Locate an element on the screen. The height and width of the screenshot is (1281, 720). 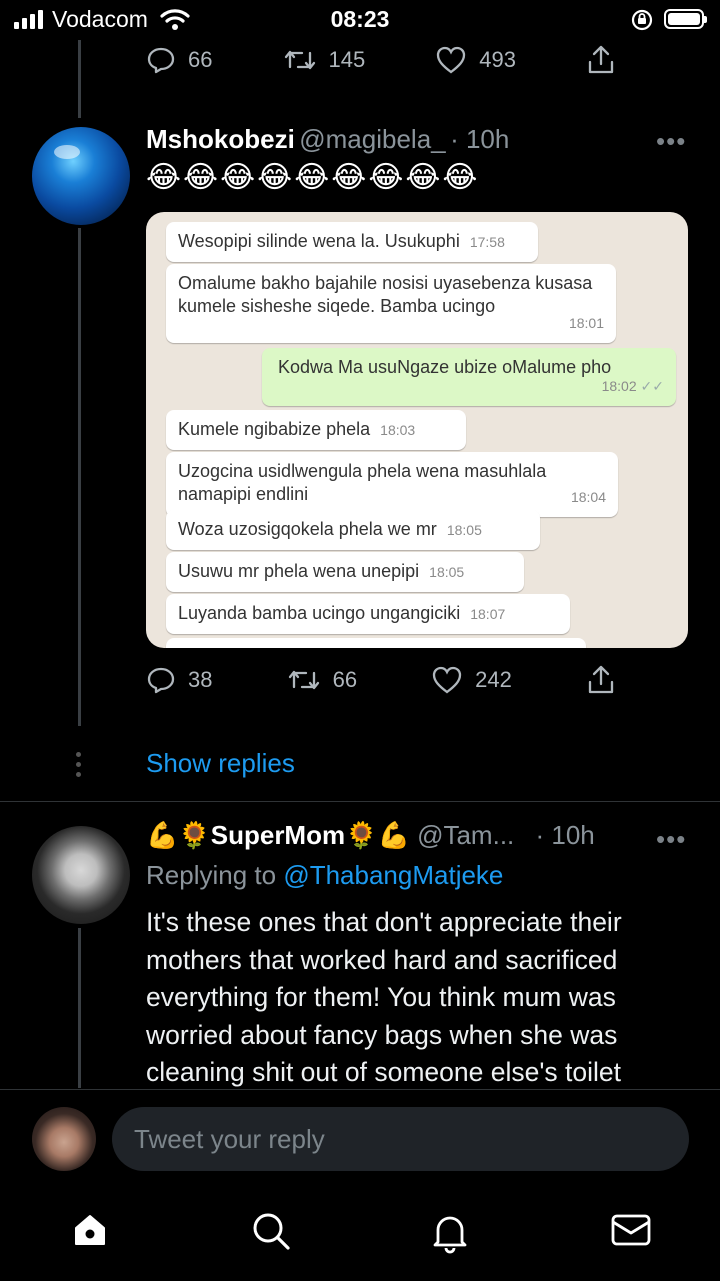
status-bar: Vodacom 08:23 is located at coordinates (360, 20).